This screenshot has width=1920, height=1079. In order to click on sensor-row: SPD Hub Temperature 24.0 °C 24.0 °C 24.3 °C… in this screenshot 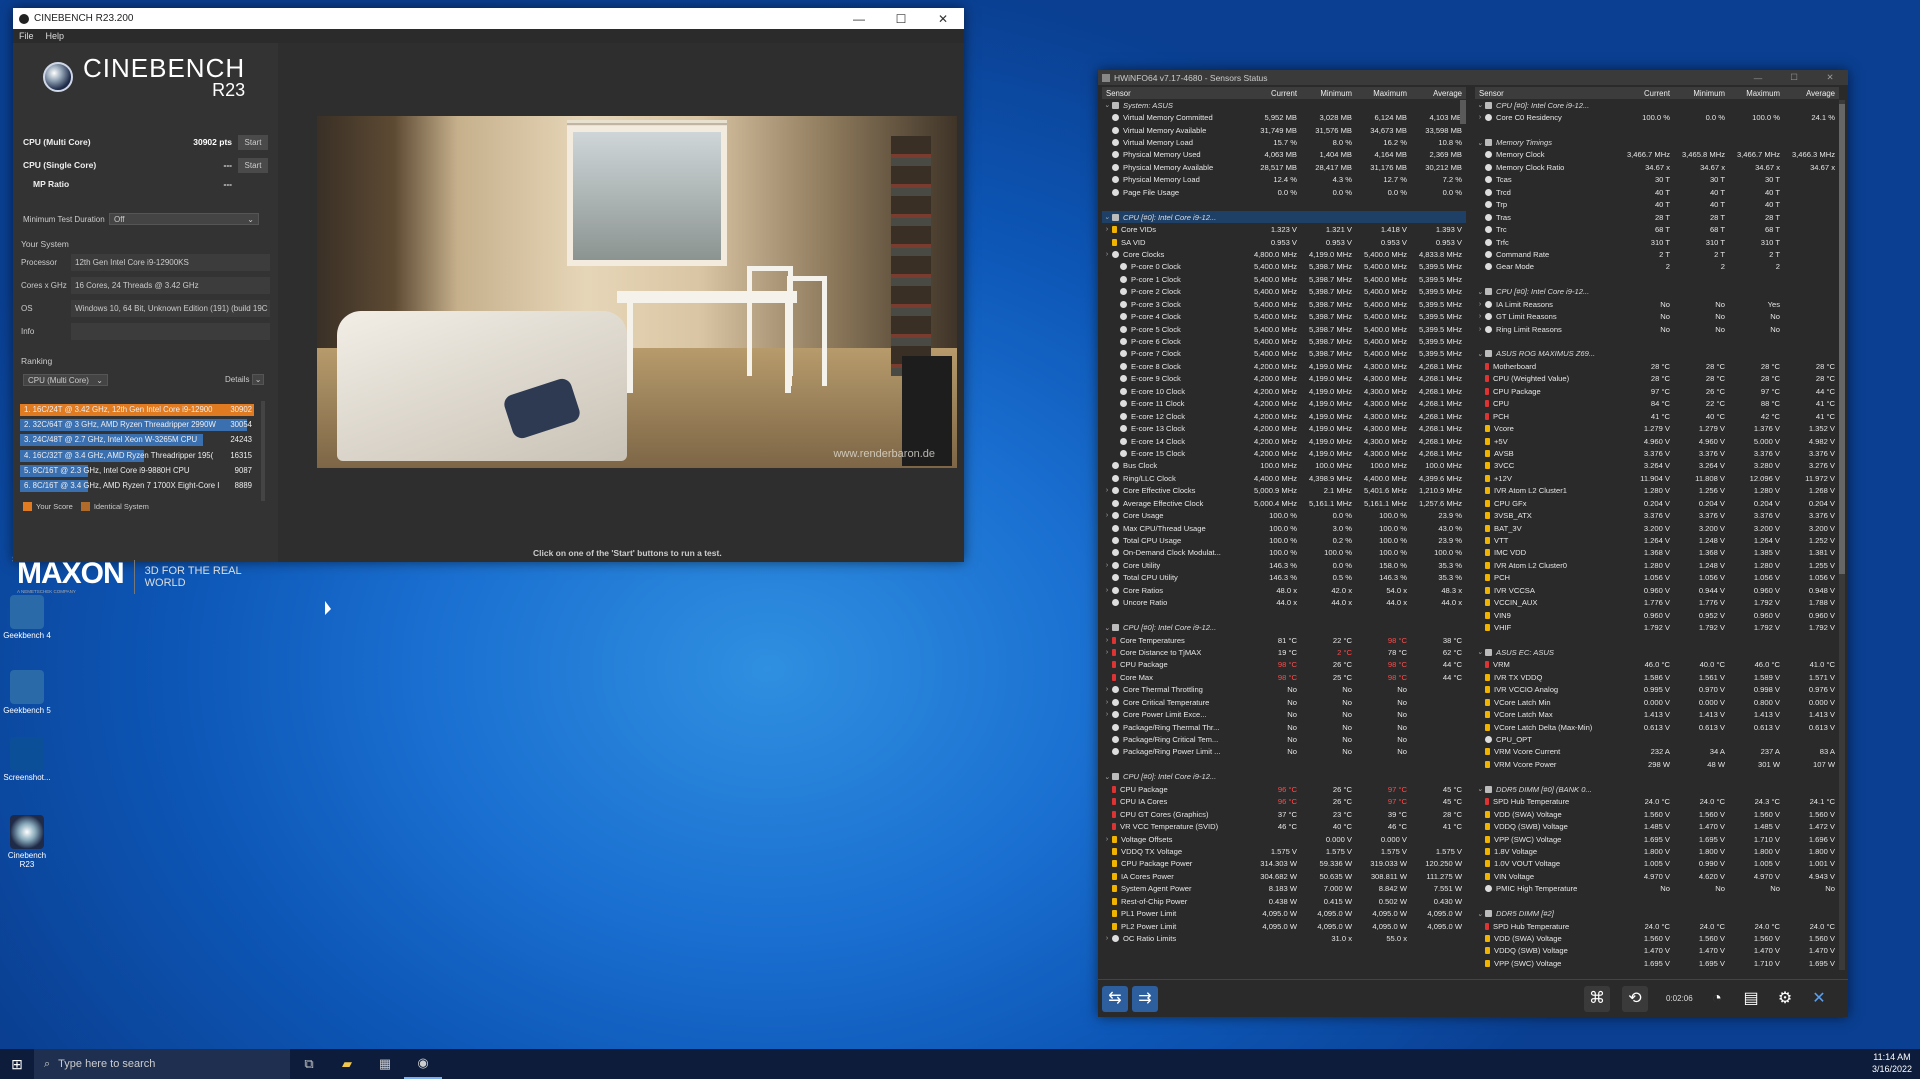, I will do `click(1657, 802)`.